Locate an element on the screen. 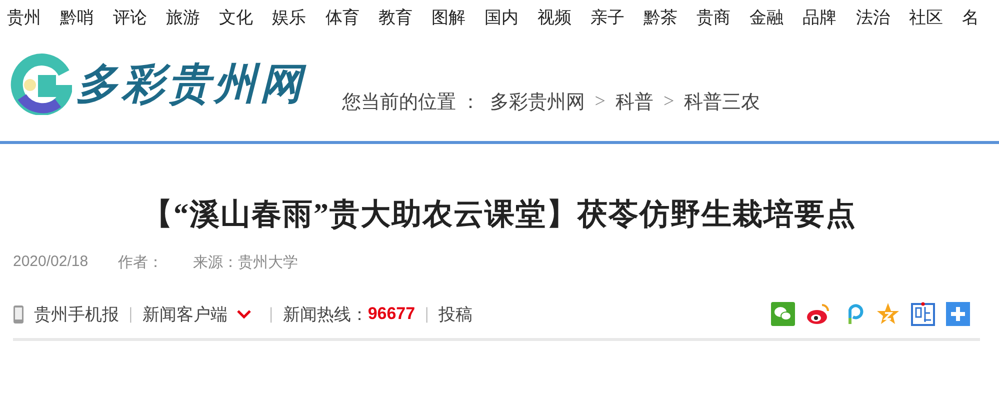 This screenshot has height=404, width=999. logo-icon is located at coordinates (41, 84).